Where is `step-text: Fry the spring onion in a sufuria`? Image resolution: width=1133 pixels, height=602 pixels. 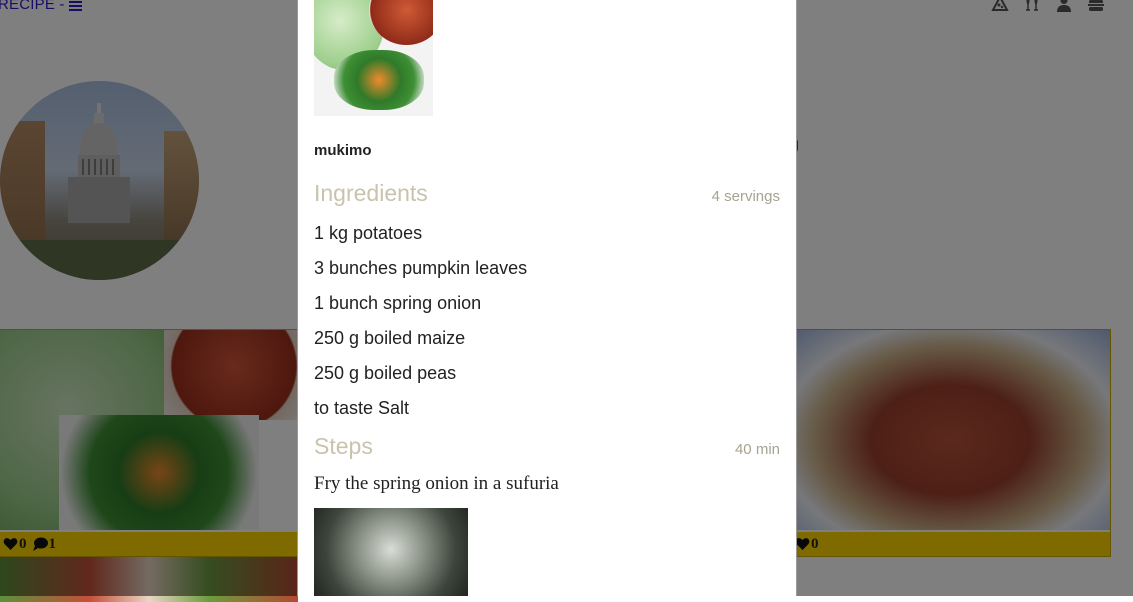 step-text: Fry the spring onion in a sufuria is located at coordinates (436, 483).